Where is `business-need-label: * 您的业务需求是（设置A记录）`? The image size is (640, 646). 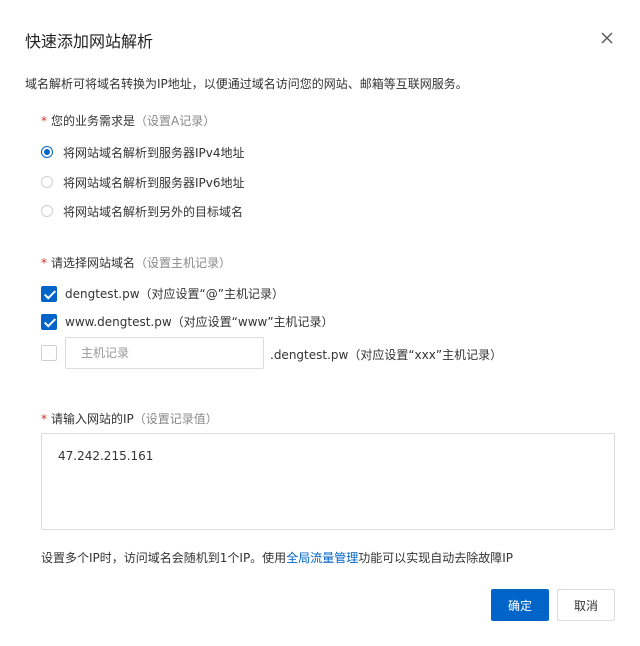
business-need-label: * 您的业务需求是（设置A记录） is located at coordinates (128, 120).